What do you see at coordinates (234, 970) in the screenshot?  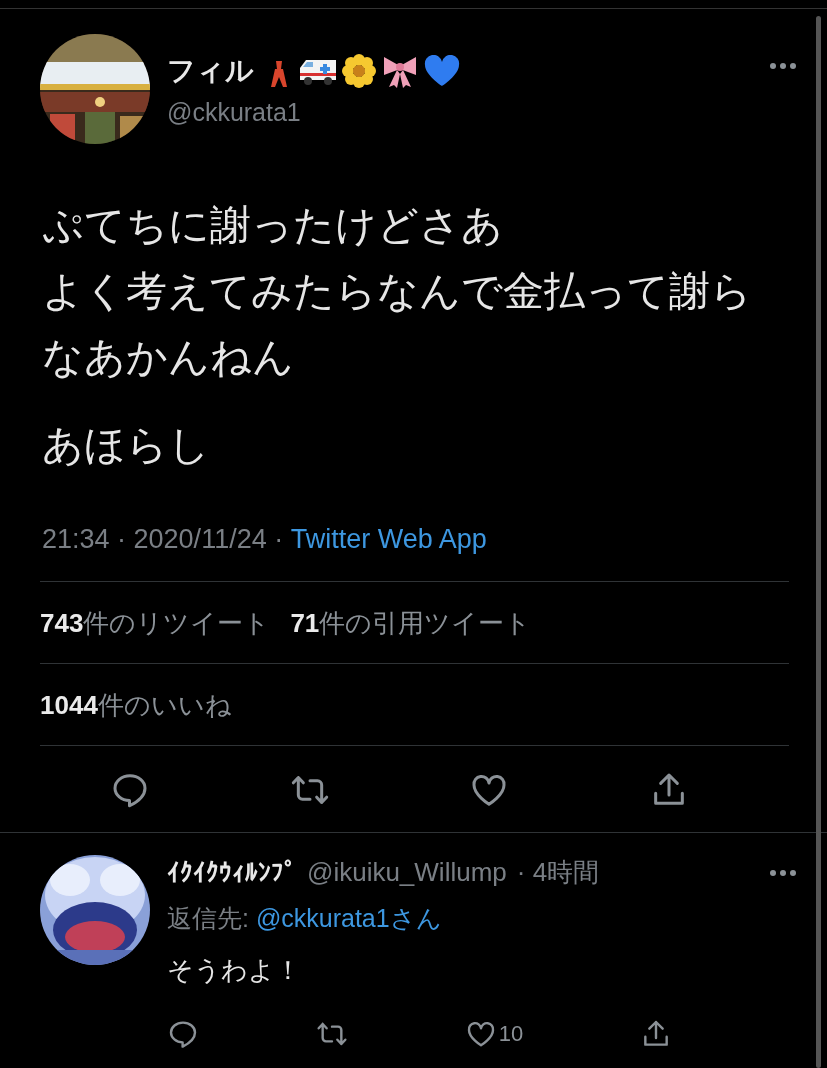 I see `reply-text: そうわよ！` at bounding box center [234, 970].